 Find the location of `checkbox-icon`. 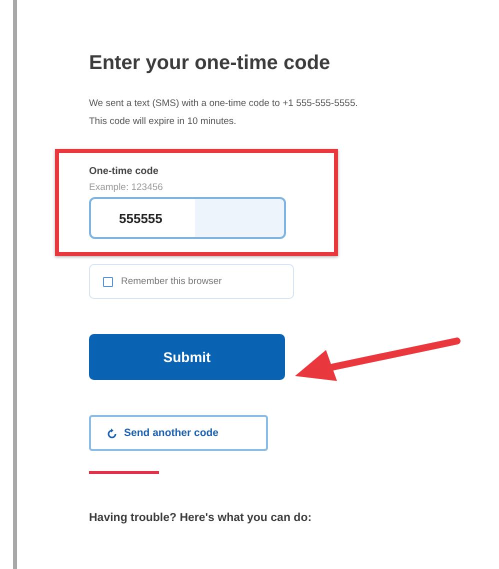

checkbox-icon is located at coordinates (108, 281).